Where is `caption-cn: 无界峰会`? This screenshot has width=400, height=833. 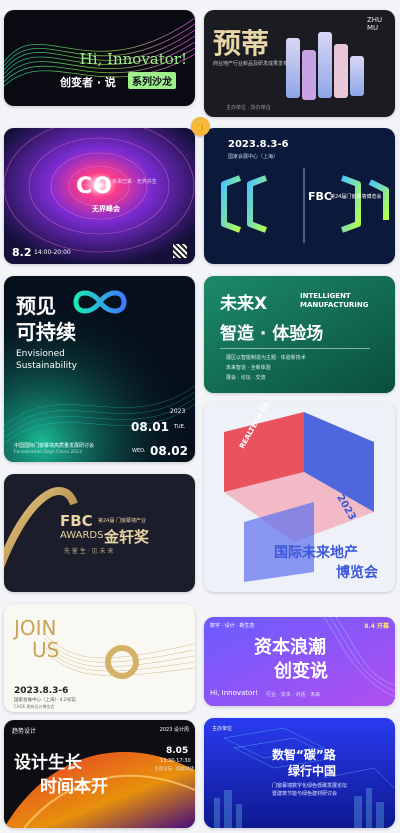
caption-cn: 无界峰会 is located at coordinates (106, 209).